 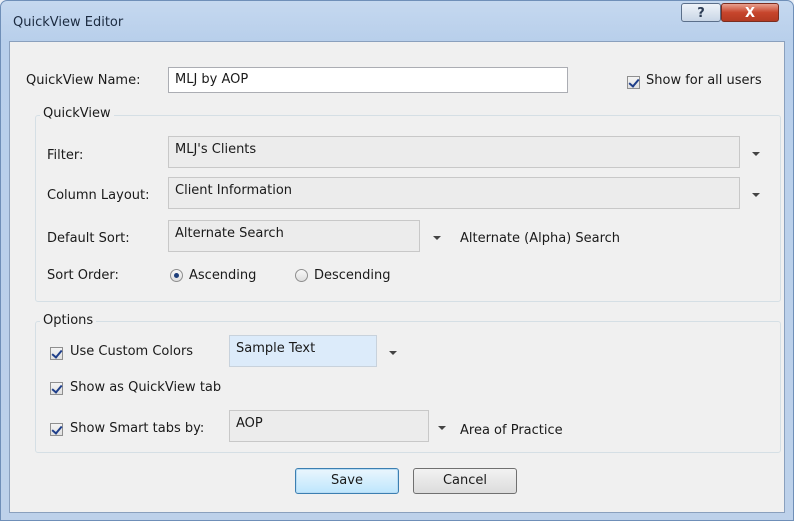 What do you see at coordinates (301, 275) in the screenshot?
I see `descending-radio` at bounding box center [301, 275].